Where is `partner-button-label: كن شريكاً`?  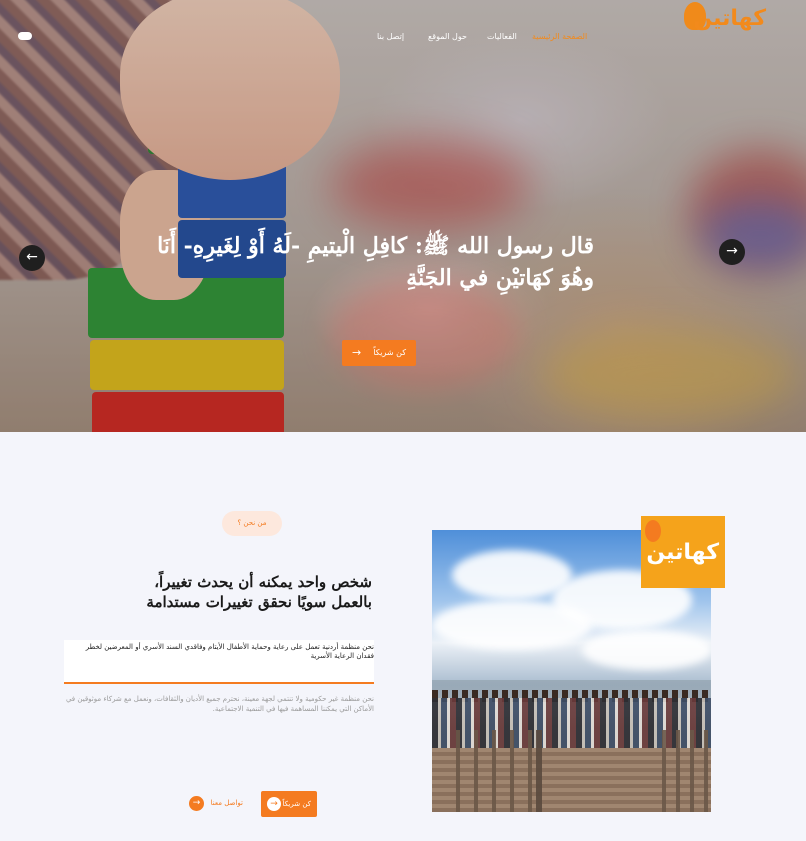
partner-button-label: كن شريكاً is located at coordinates (296, 804).